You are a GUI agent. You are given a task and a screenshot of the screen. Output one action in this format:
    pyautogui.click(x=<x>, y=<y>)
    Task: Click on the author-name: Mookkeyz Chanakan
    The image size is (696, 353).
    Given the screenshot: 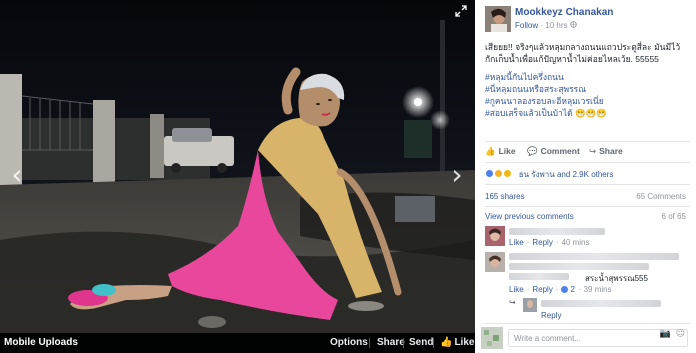 What is the action you would take?
    pyautogui.click(x=564, y=12)
    